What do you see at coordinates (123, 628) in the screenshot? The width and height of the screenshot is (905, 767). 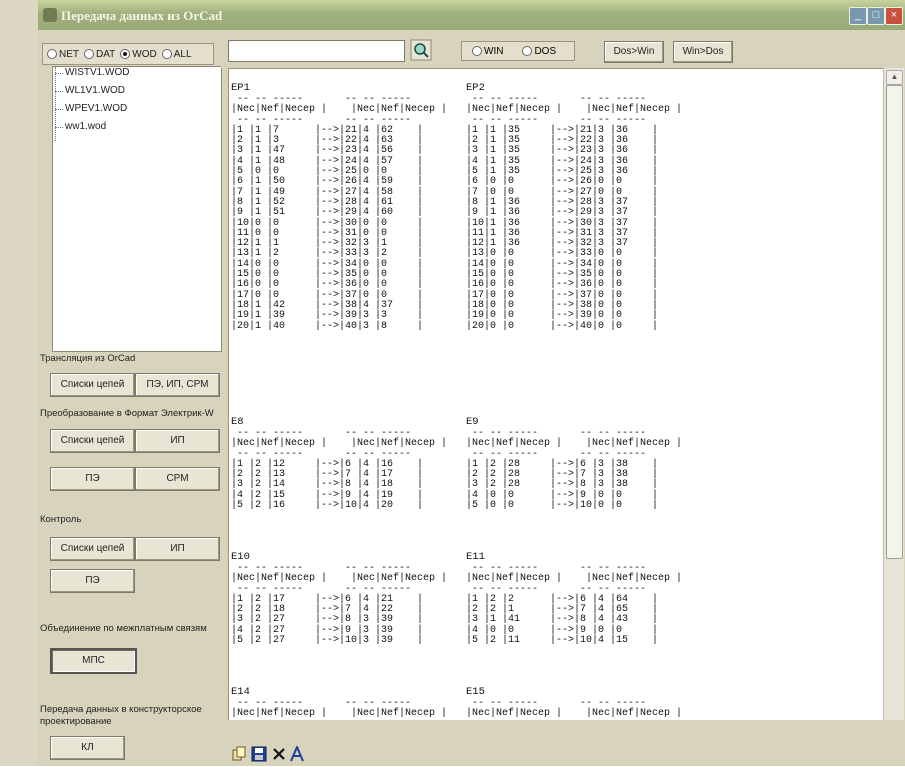 I see `section-union-label: Объединение по межплатным связям` at bounding box center [123, 628].